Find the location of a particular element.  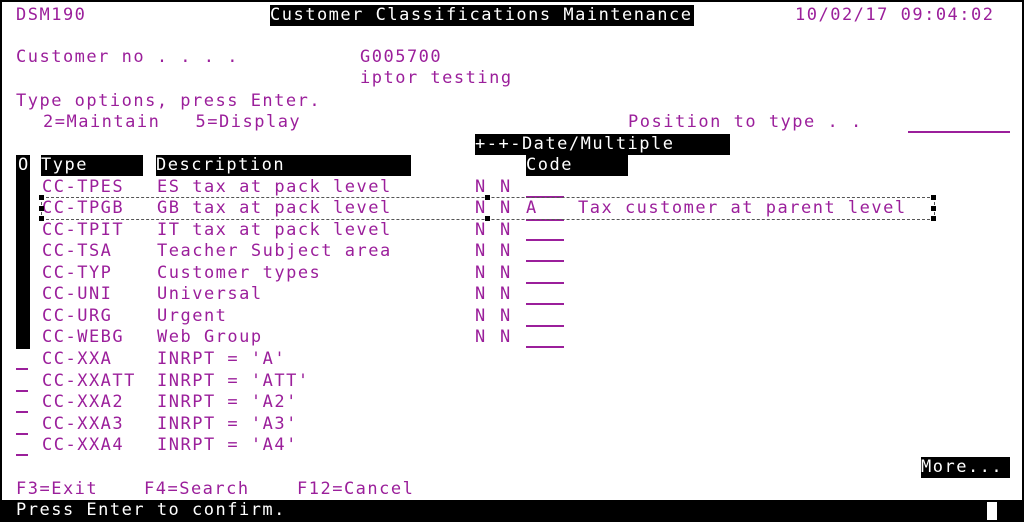

screen-title: Customer Classifications Maintenance is located at coordinates (482, 15).